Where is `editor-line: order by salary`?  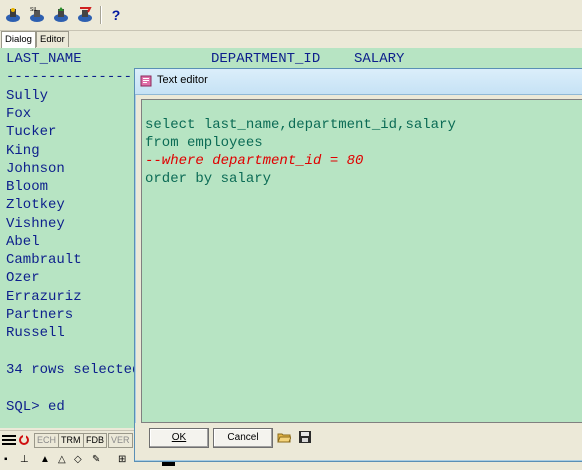 editor-line: order by salary is located at coordinates (208, 179).